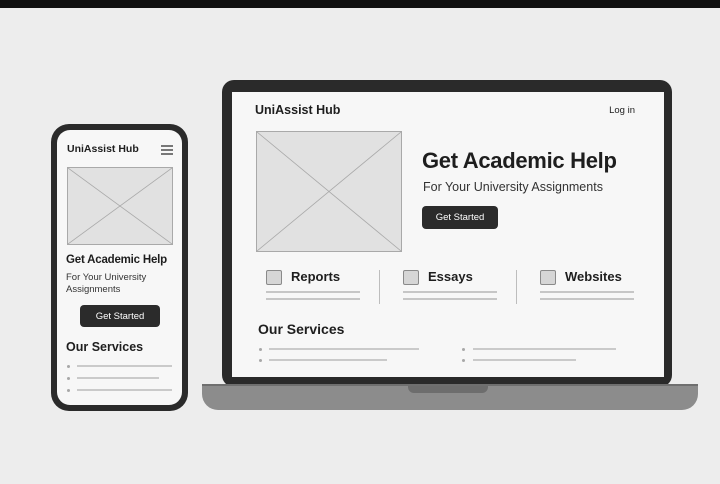  I want to click on hamburger-menu-icon, so click(167, 150).